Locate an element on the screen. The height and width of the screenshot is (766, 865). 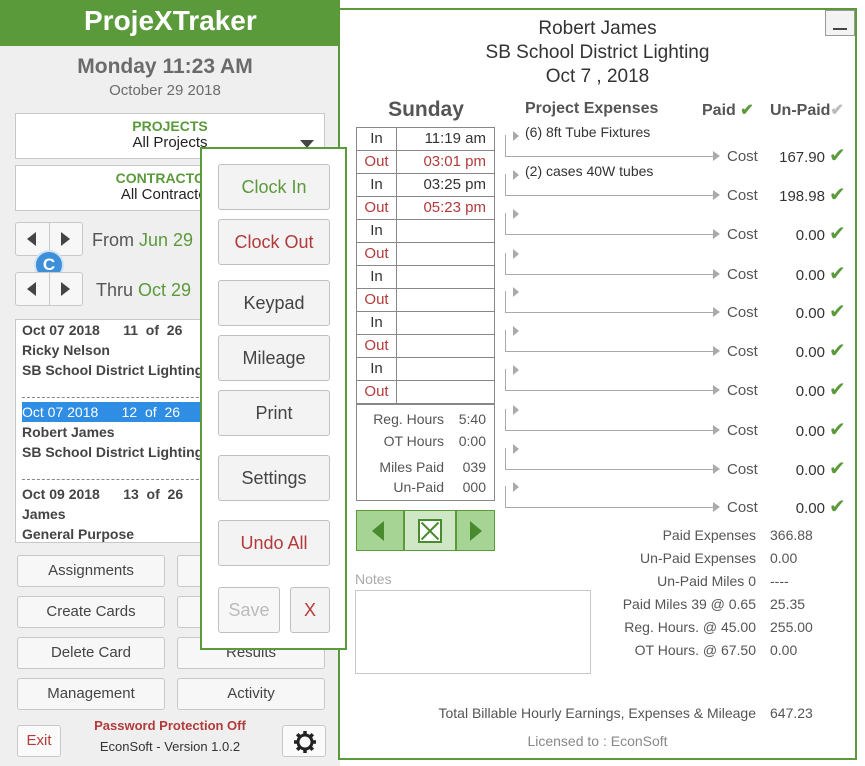
projects-title: PROJECTS is located at coordinates (170, 126).